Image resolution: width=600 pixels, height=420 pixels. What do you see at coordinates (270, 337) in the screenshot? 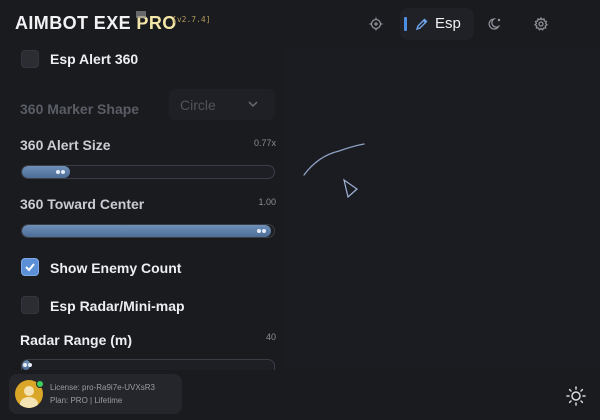
I see `radar-range-value: 40` at bounding box center [270, 337].